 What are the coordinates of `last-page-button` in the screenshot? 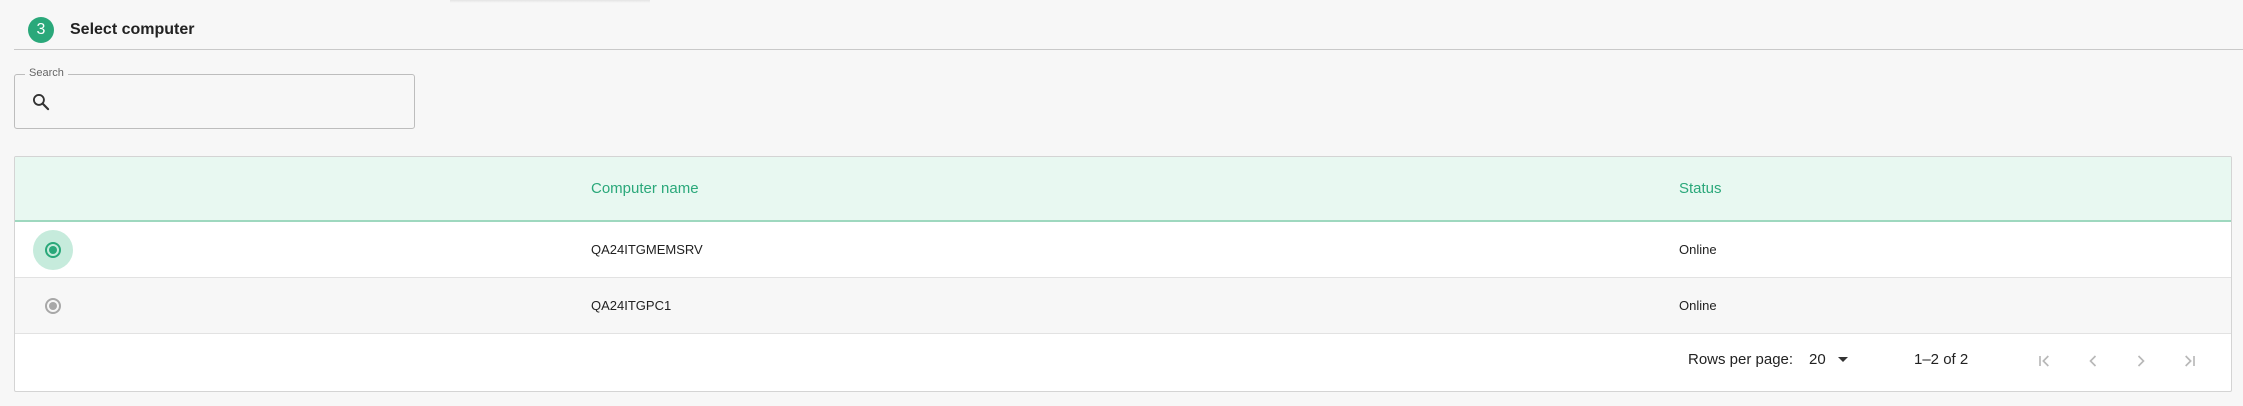 It's located at (2189, 361).